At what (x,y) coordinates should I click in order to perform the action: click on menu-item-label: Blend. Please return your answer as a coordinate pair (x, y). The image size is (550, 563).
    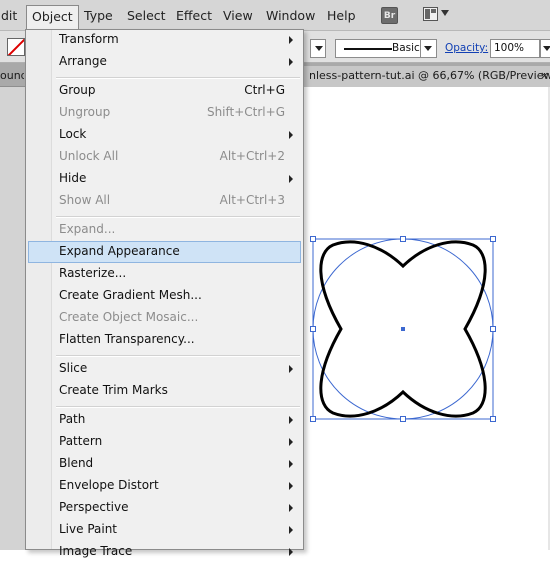
    Looking at the image, I should click on (76, 463).